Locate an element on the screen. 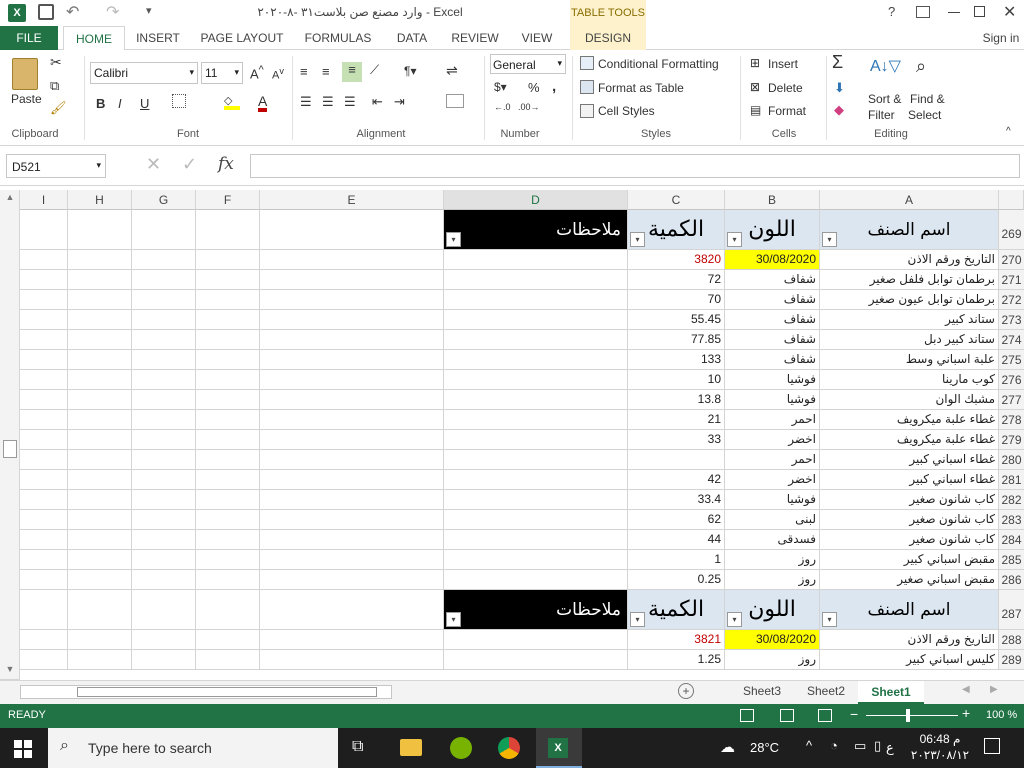  scroll-thumb is located at coordinates (10, 449).